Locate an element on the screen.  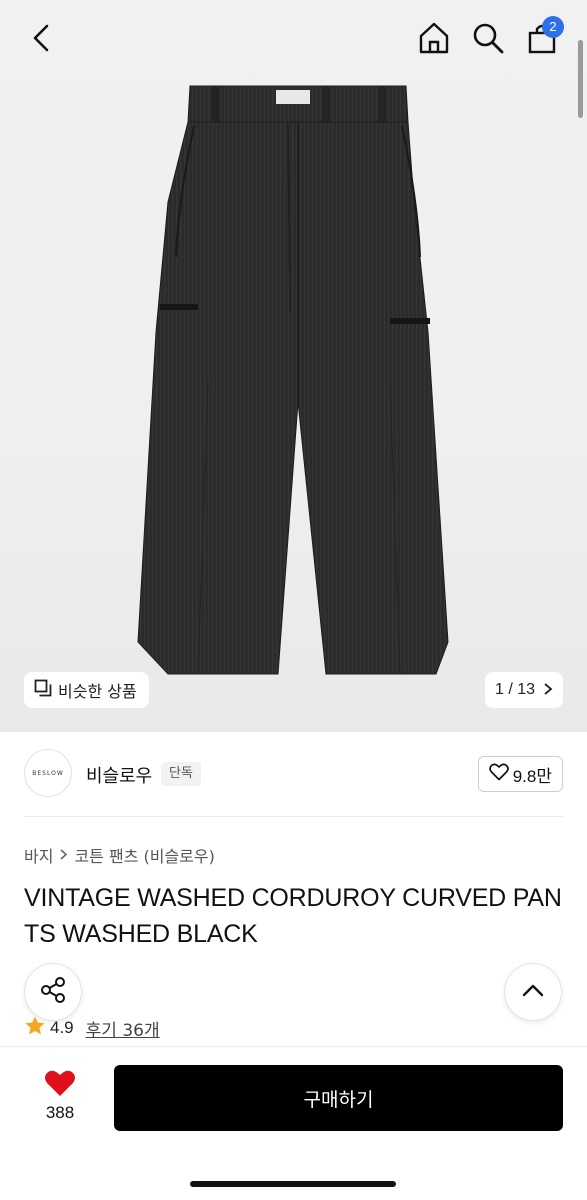
divider is located at coordinates (293, 816).